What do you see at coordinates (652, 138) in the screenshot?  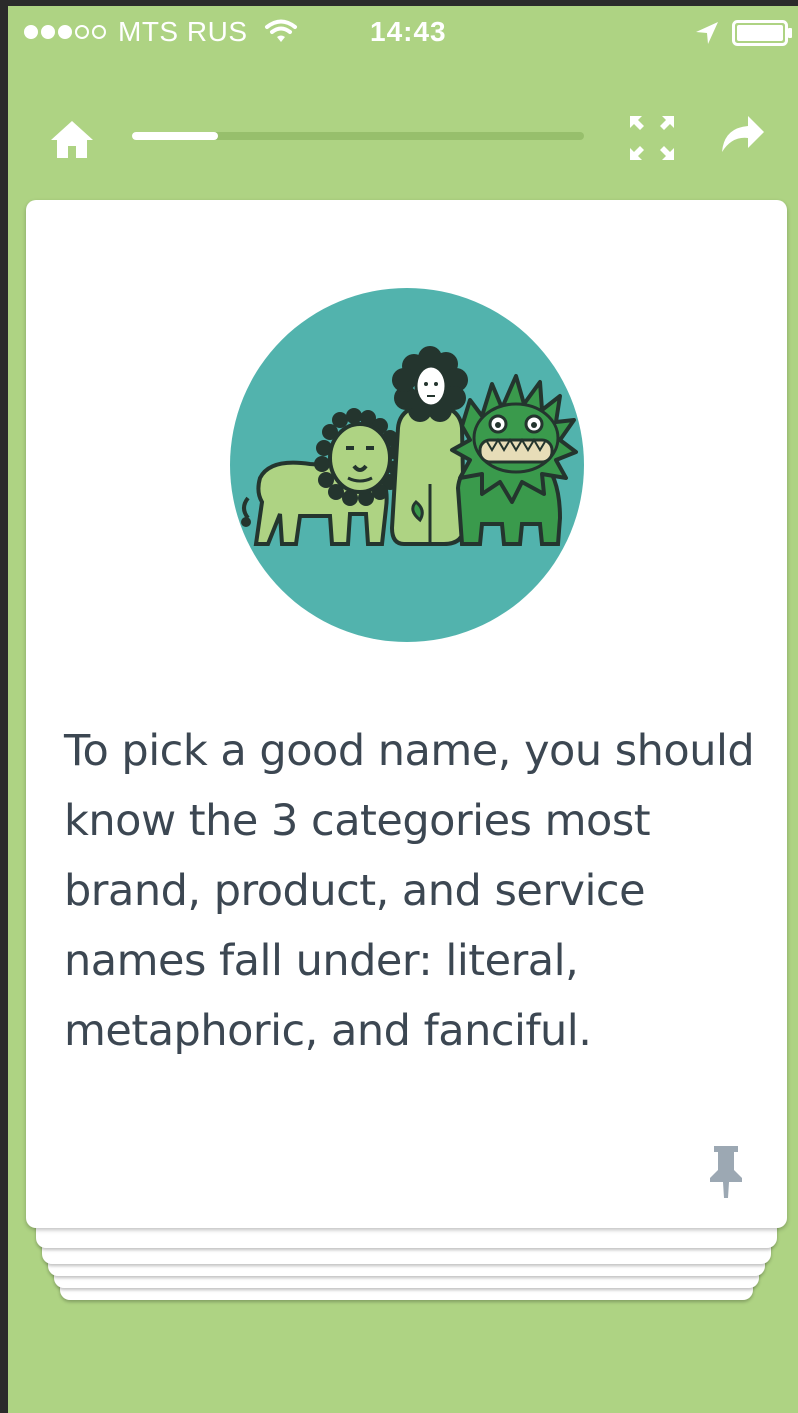 I see `expand-icon` at bounding box center [652, 138].